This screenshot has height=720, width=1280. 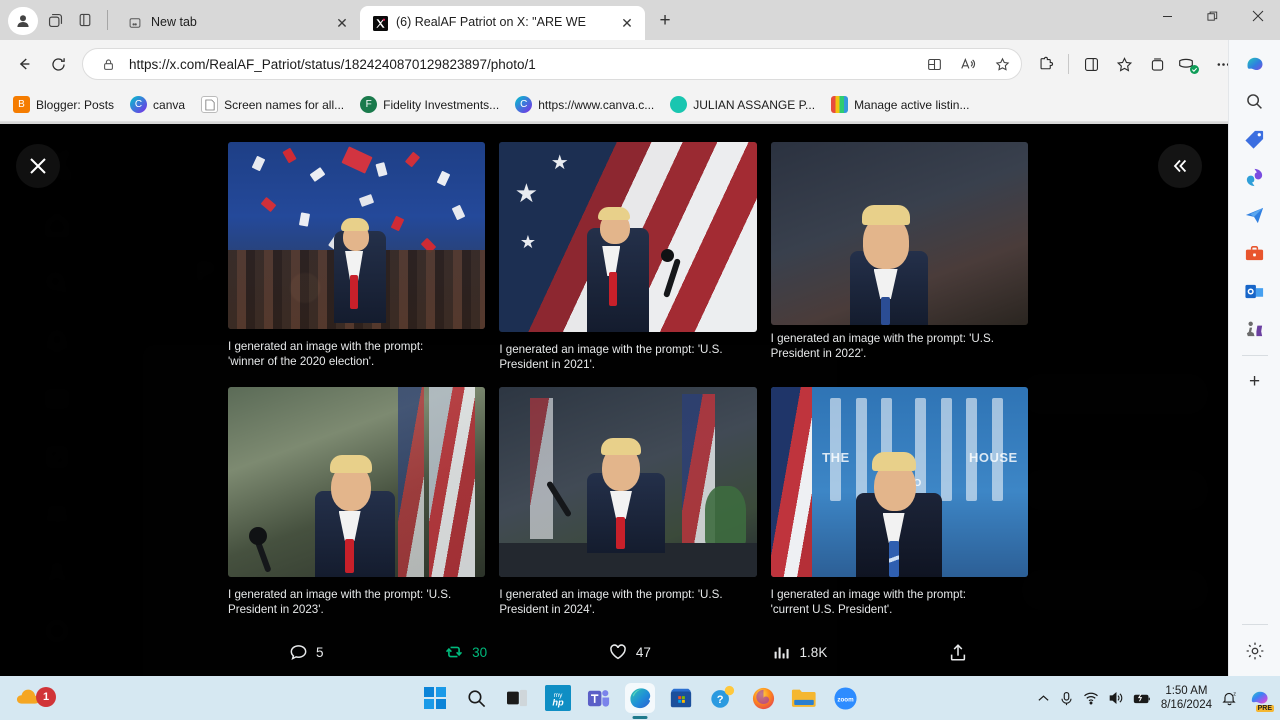 What do you see at coordinates (1254, 358) in the screenshot?
I see `edge-sidebar: +` at bounding box center [1254, 358].